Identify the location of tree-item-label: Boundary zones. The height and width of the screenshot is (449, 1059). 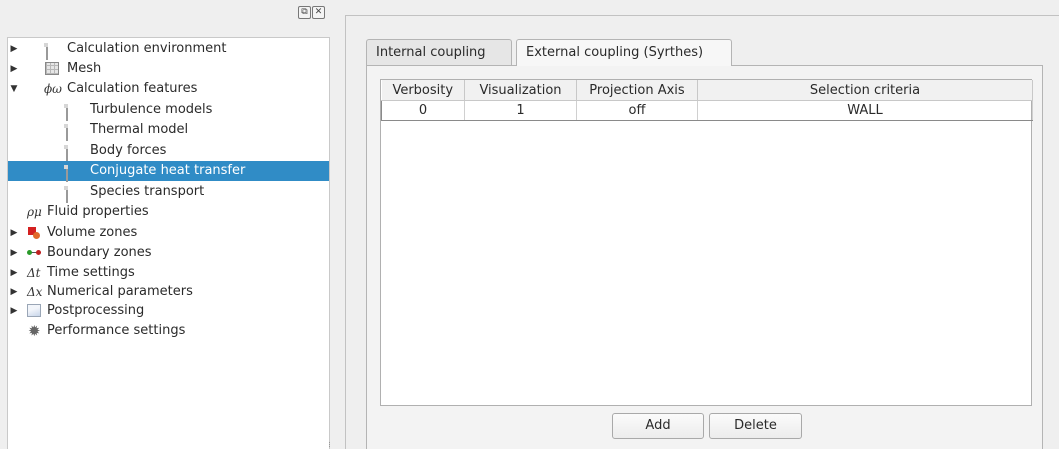
(99, 252).